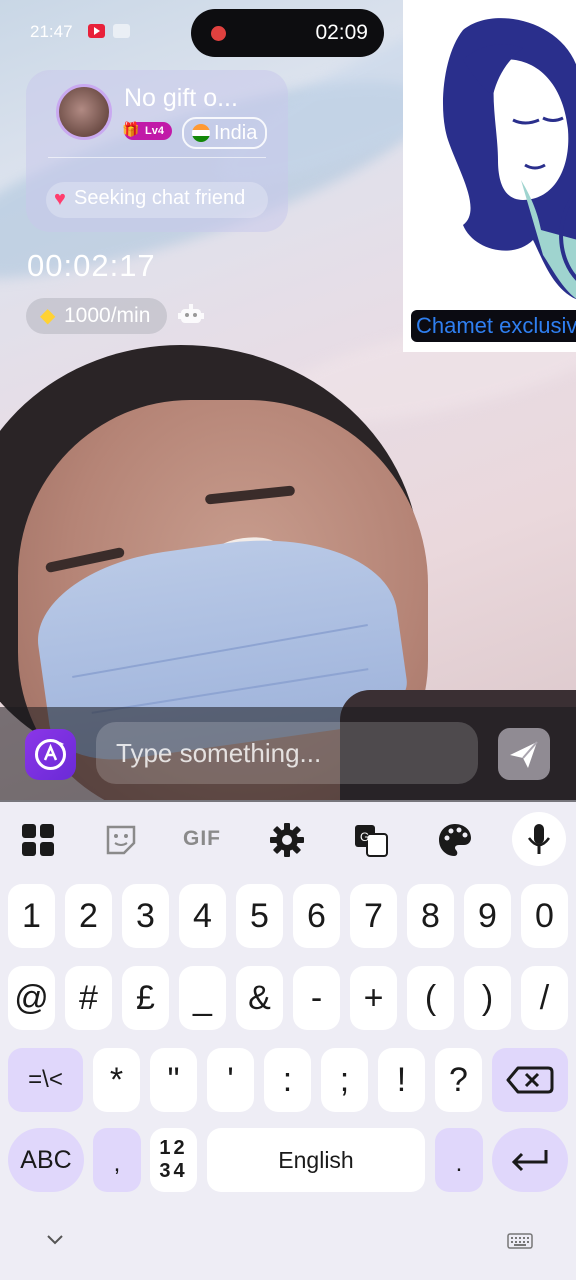 This screenshot has height=1280, width=576. Describe the element at coordinates (430, 998) in the screenshot. I see `key-open-paren: (` at that location.